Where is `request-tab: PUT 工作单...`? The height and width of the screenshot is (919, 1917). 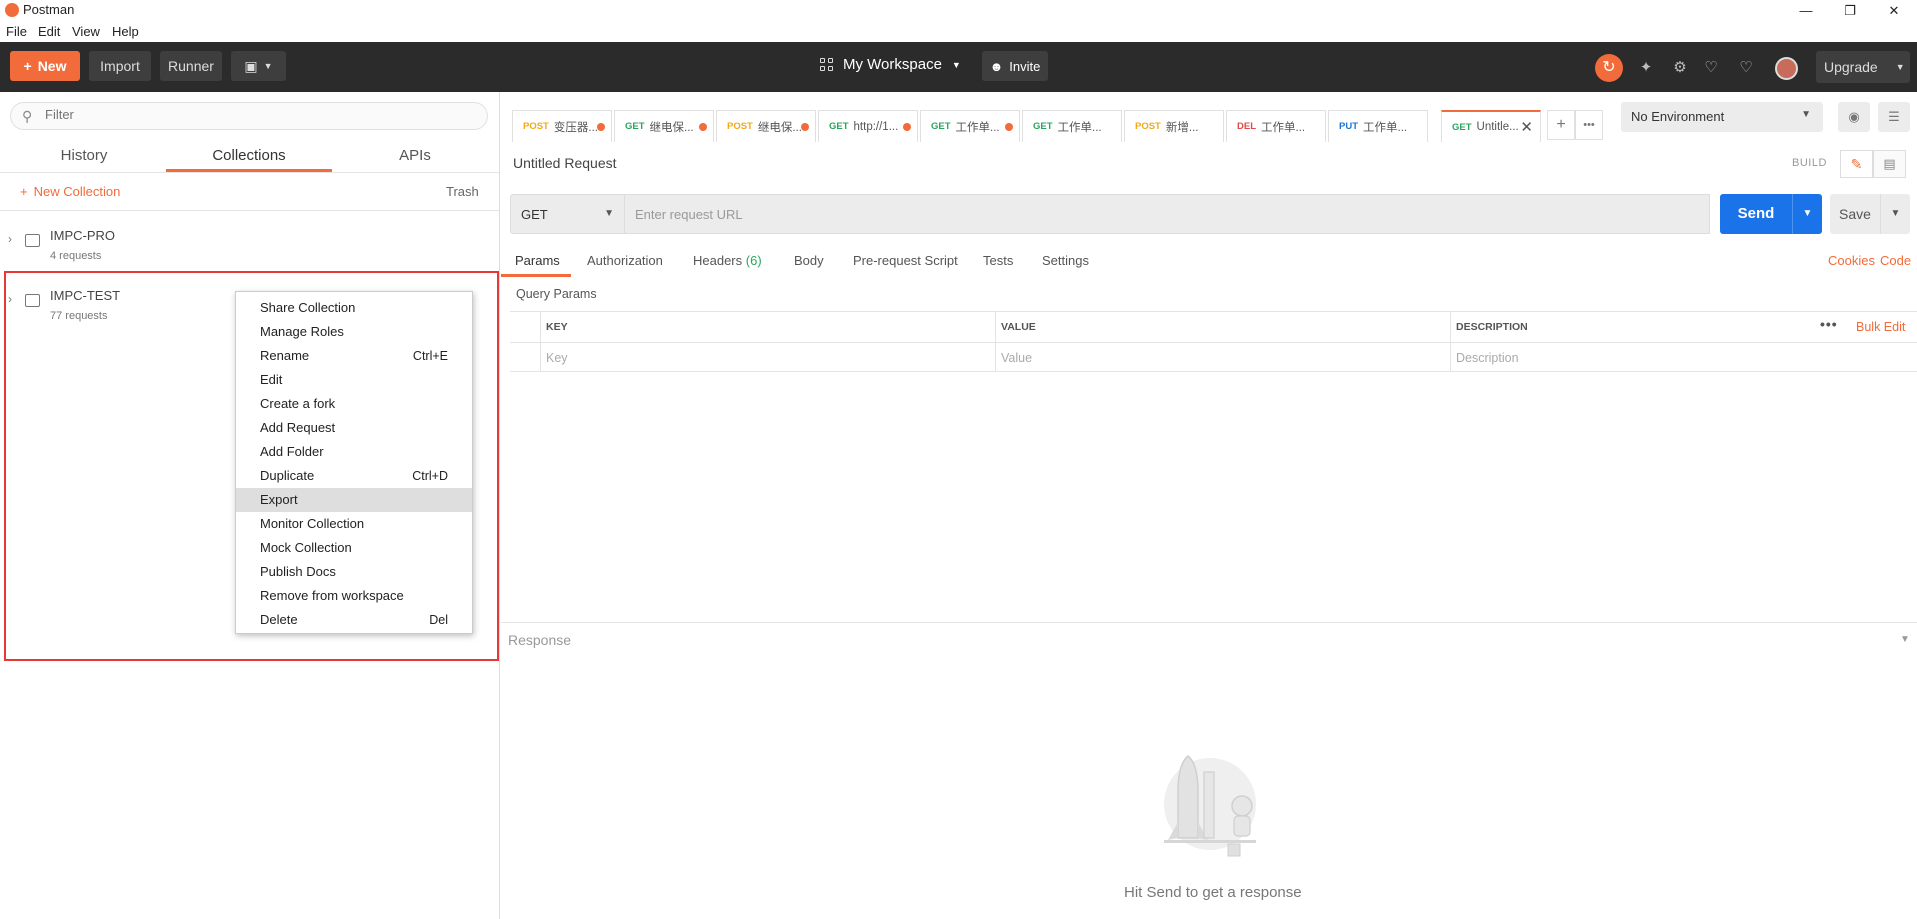 request-tab: PUT 工作单... is located at coordinates (1378, 126).